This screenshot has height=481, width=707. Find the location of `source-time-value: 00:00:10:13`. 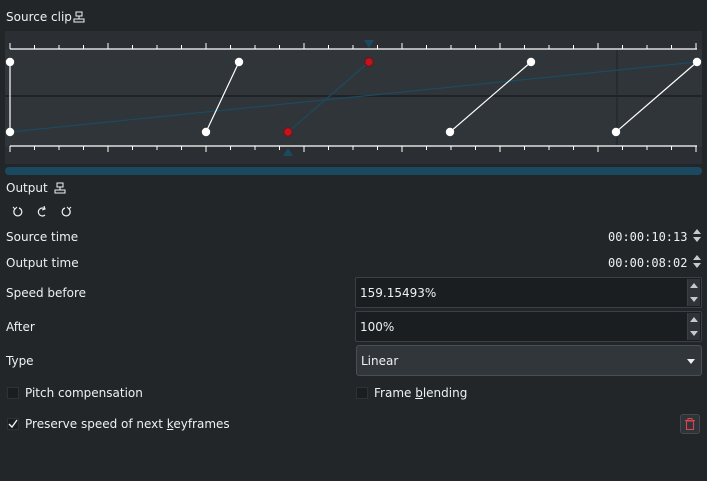

source-time-value: 00:00:10:13 is located at coordinates (647, 237).